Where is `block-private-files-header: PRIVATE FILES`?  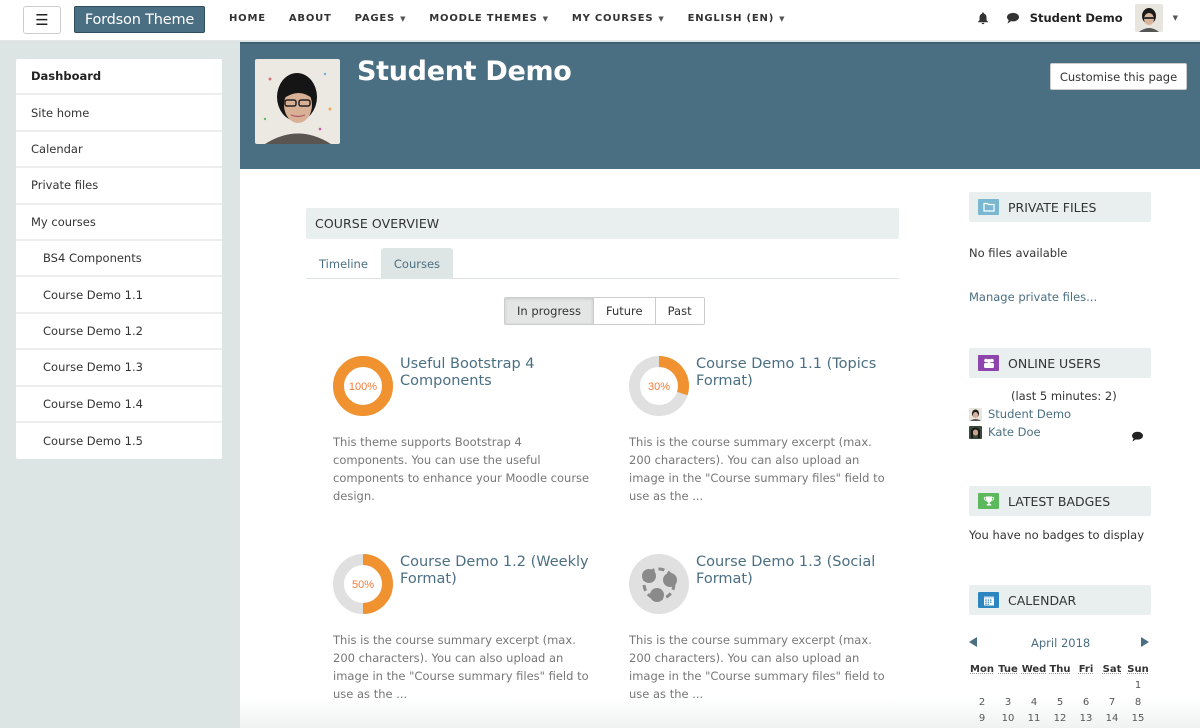 block-private-files-header: PRIVATE FILES is located at coordinates (1060, 207).